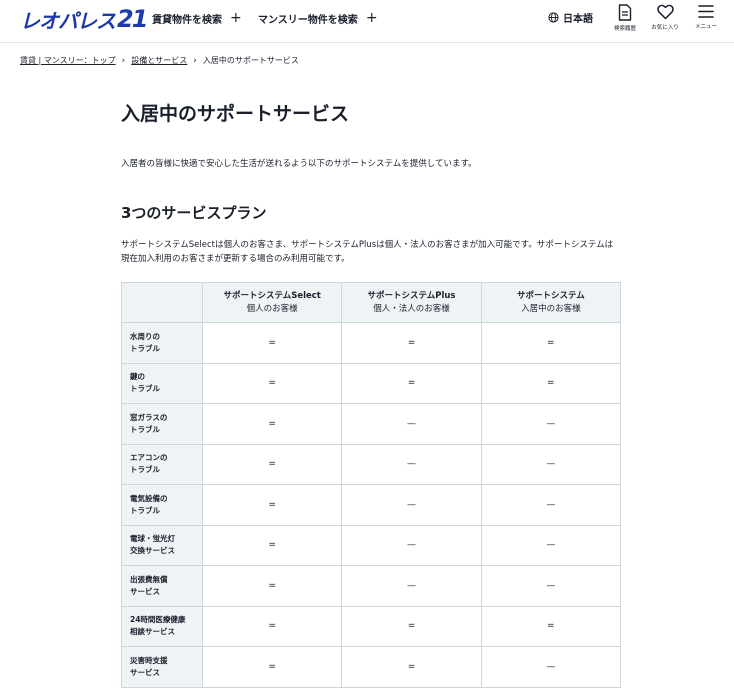 This screenshot has width=734, height=696. I want to click on menu-icon, so click(706, 11).